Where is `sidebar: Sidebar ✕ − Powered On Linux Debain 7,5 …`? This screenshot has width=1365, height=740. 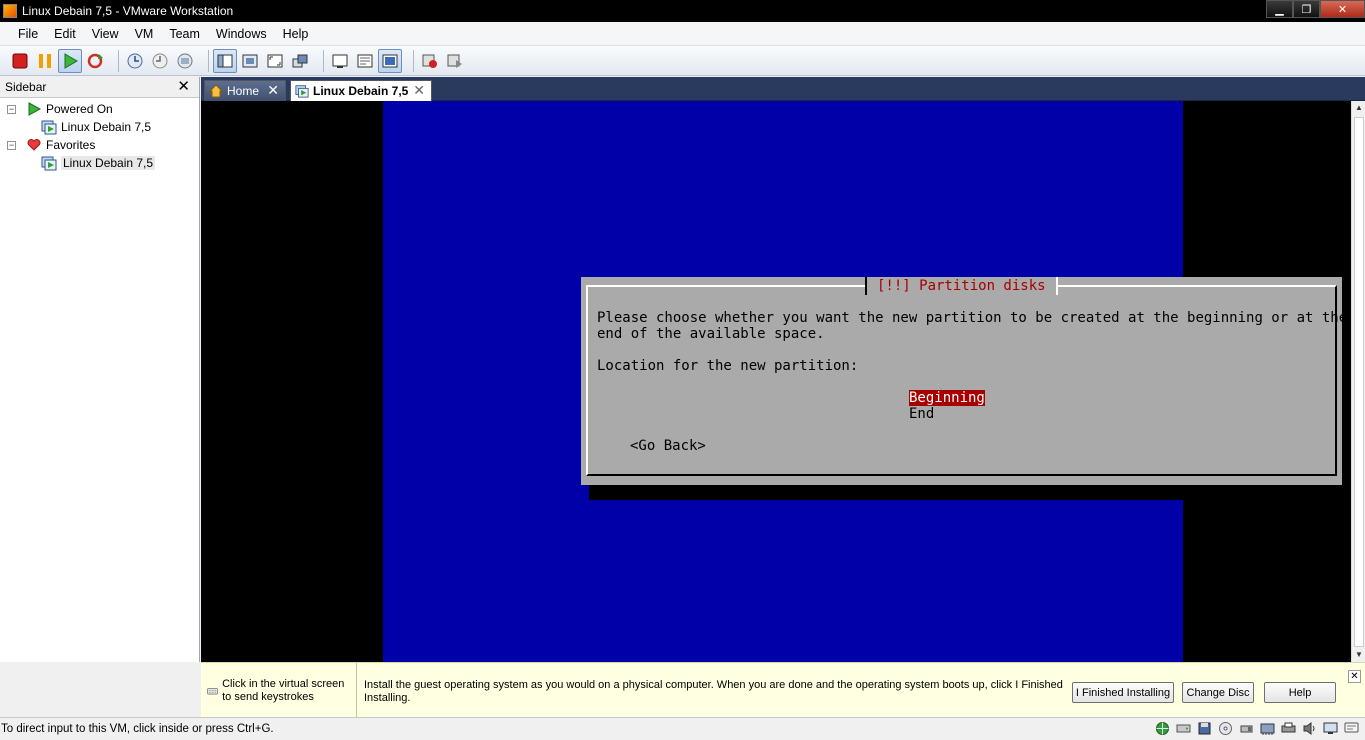
sidebar: Sidebar ✕ − Powered On Linux Debain 7,5 … is located at coordinates (100, 369).